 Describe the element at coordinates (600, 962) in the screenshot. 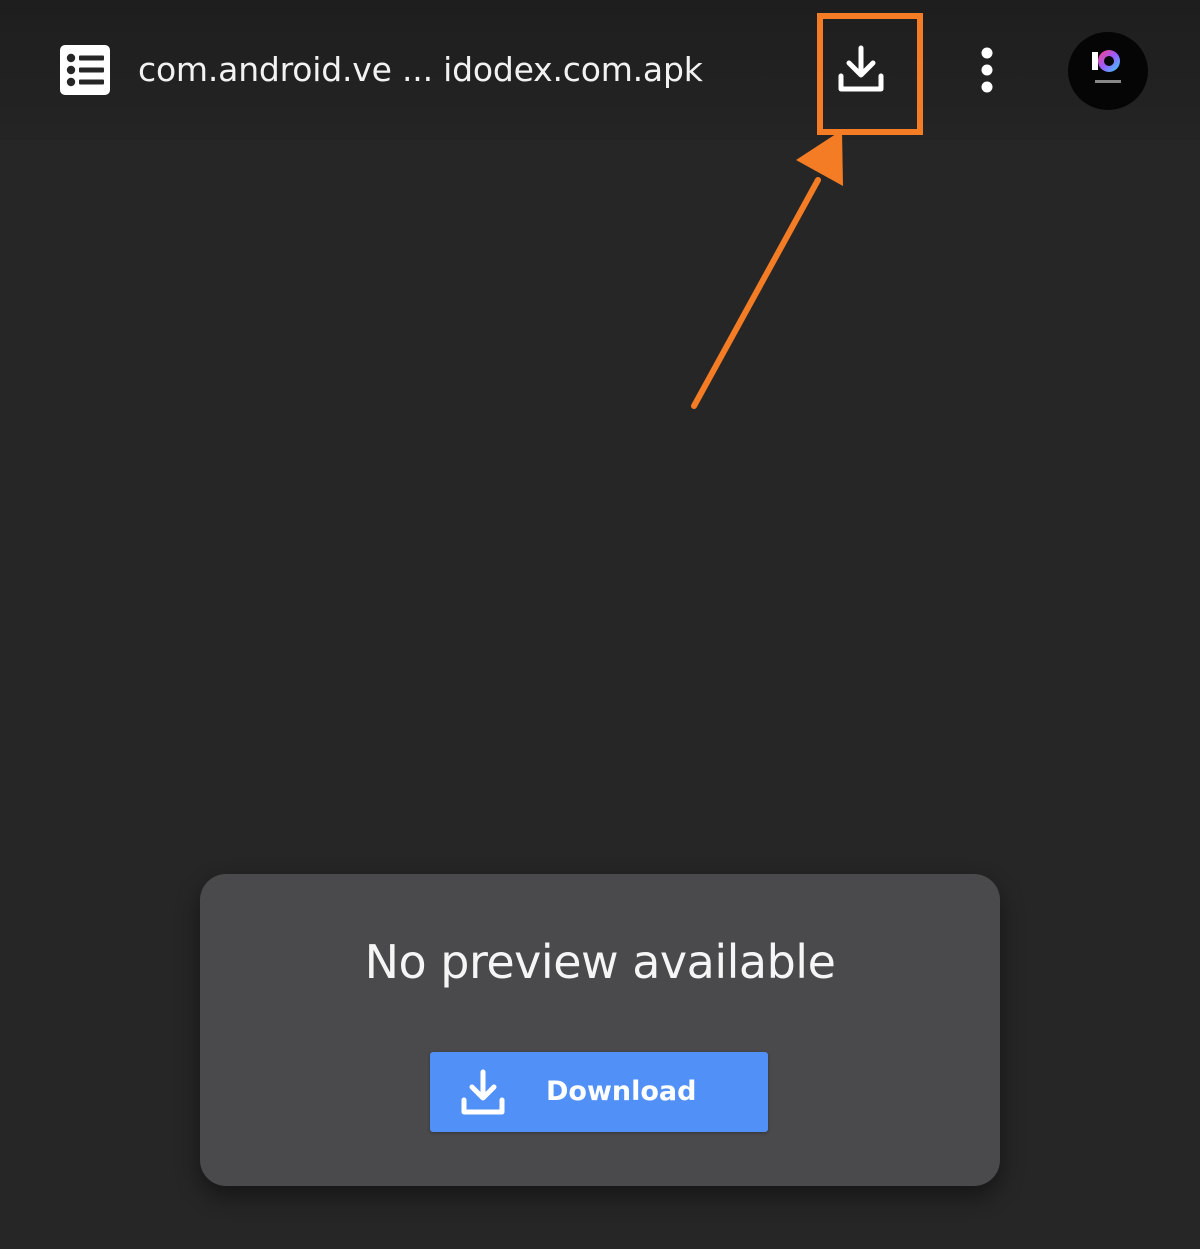

I see `no-preview-message: No preview available` at that location.